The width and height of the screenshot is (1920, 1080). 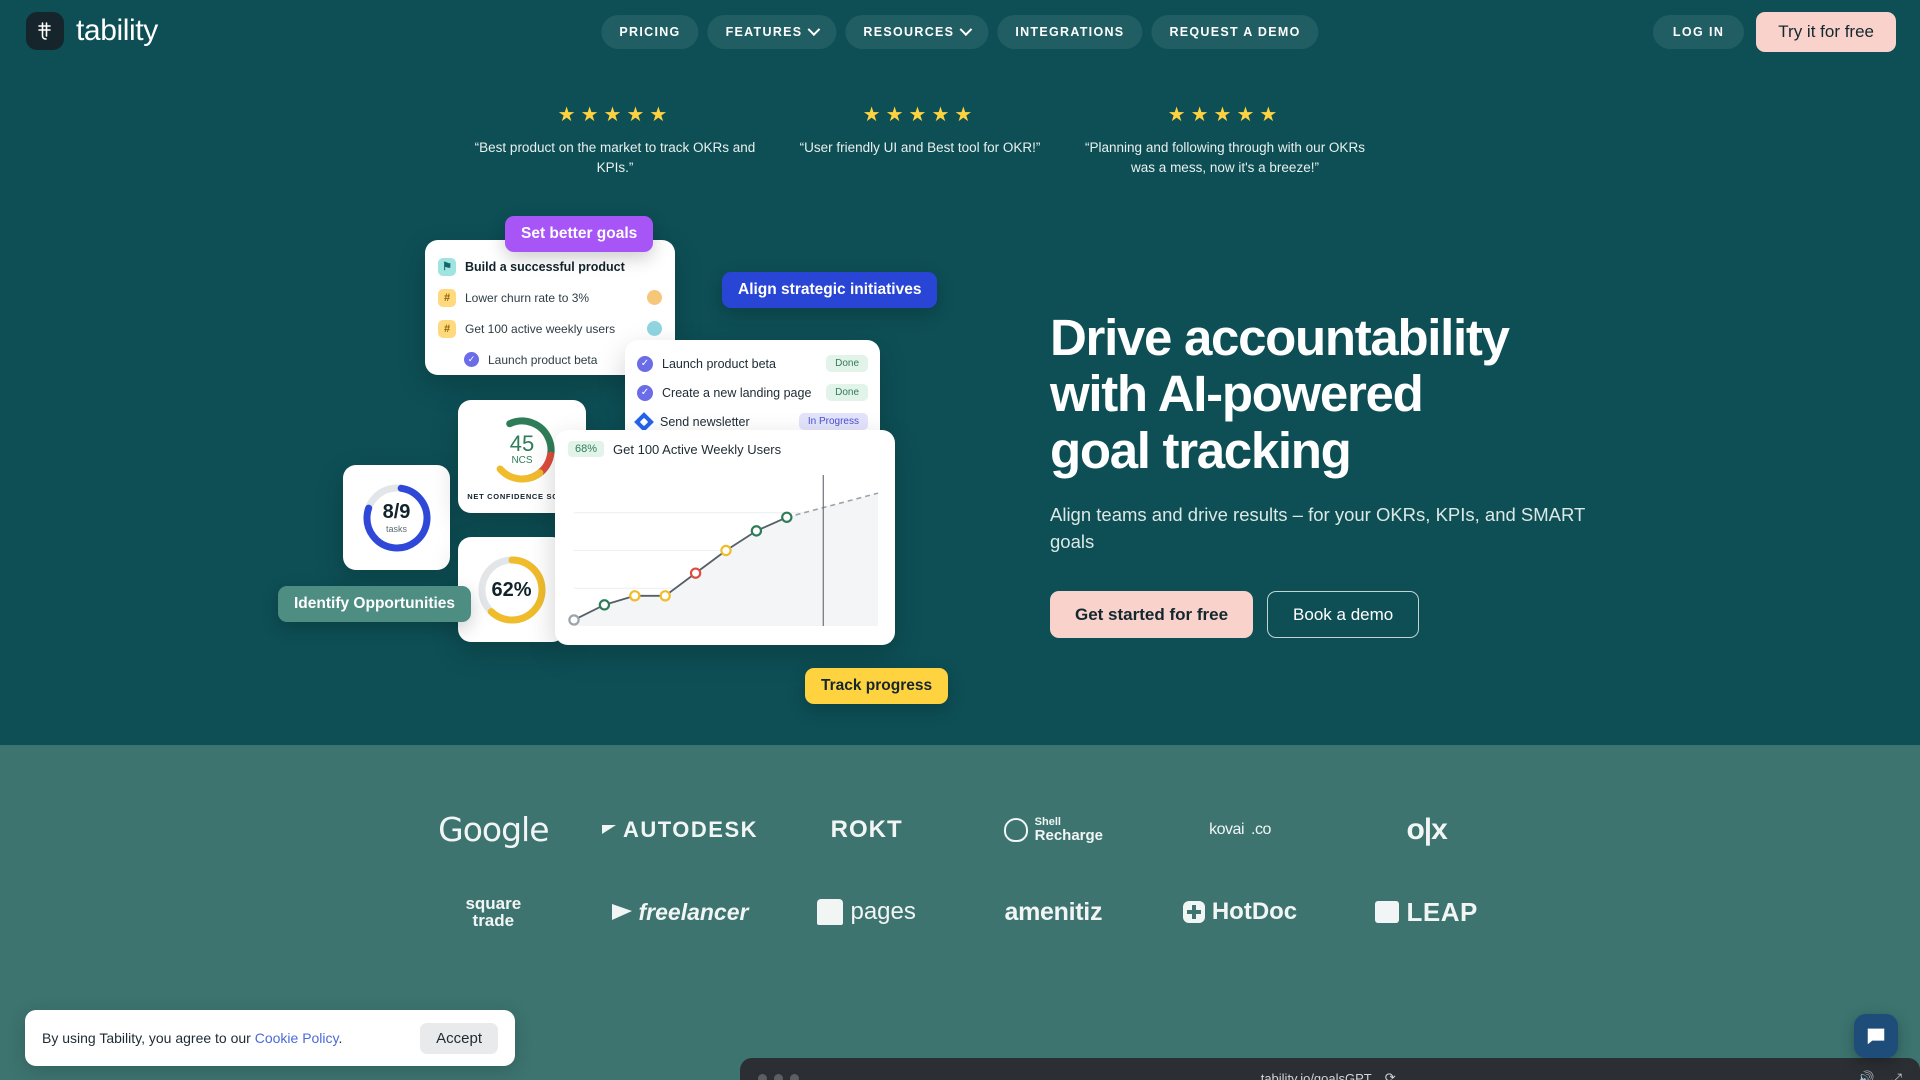 What do you see at coordinates (1193, 912) in the screenshot?
I see `hotdoc-cross-icon` at bounding box center [1193, 912].